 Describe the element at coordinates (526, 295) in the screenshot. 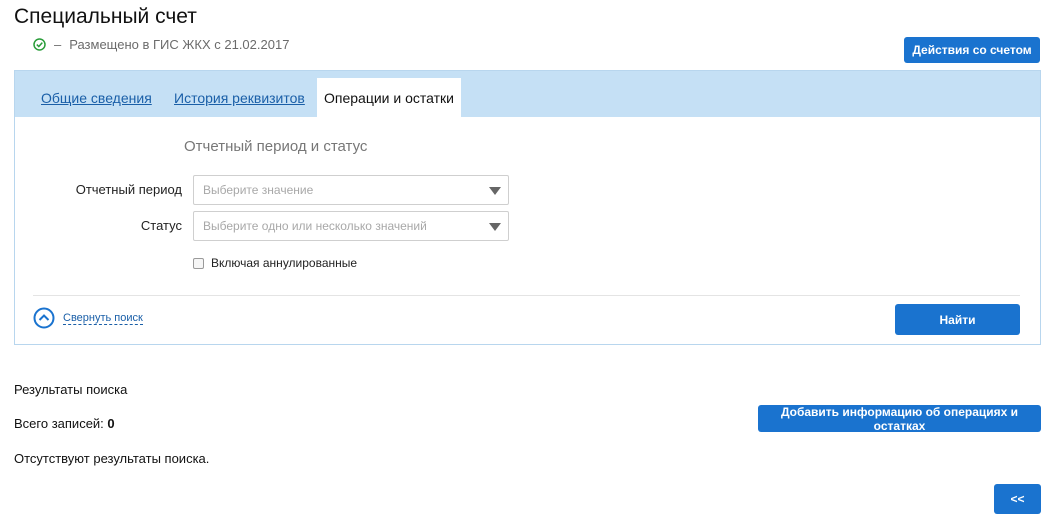

I see `divider` at that location.